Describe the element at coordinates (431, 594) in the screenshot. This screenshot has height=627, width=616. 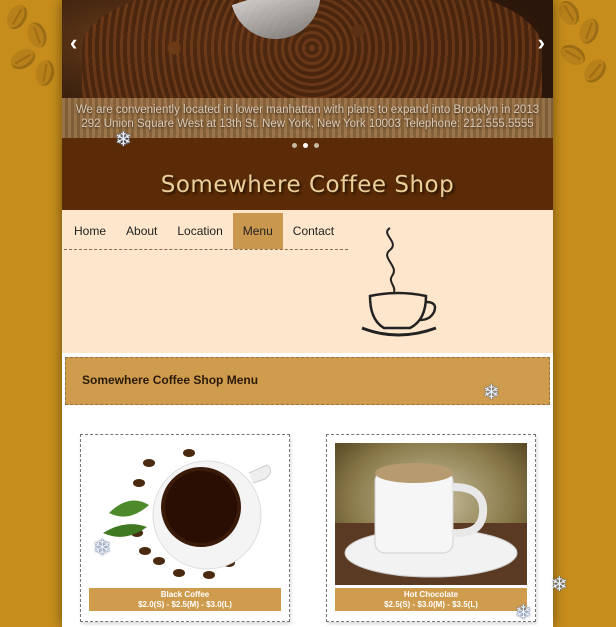
I see `product-name: Hot Chocolate` at that location.